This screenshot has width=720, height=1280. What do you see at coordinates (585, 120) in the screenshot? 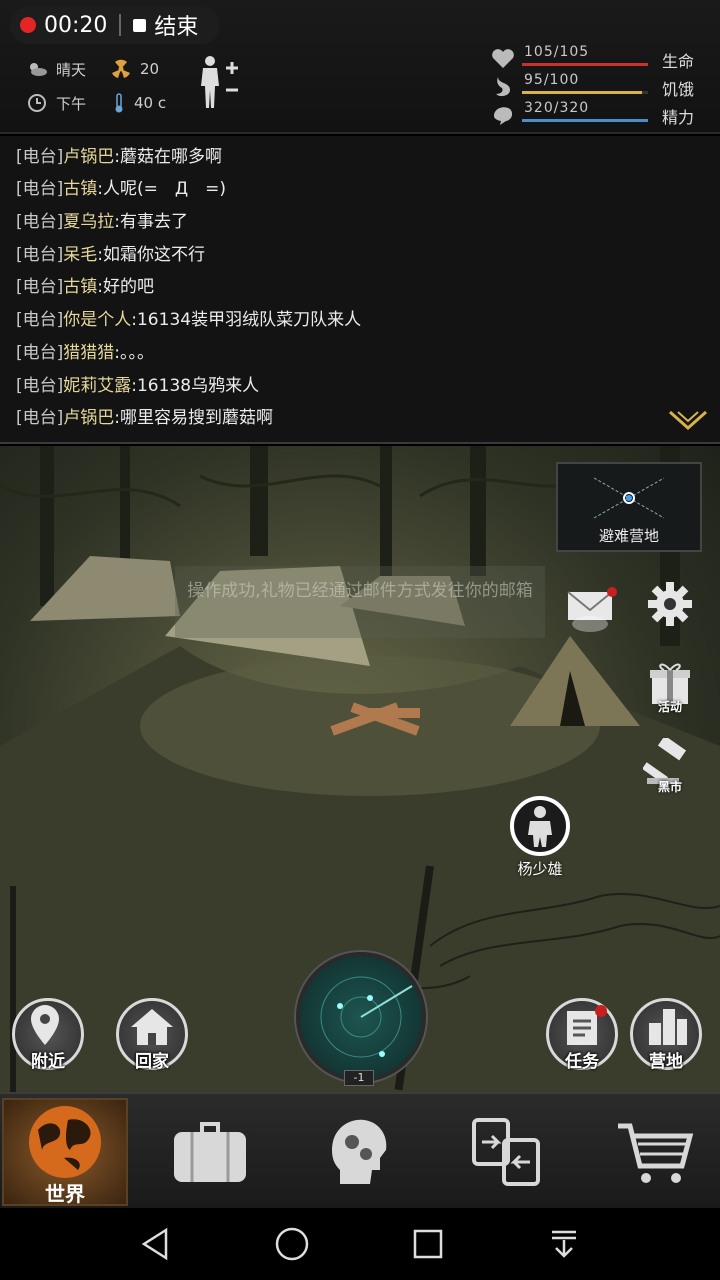
I see `stamina-fill` at bounding box center [585, 120].